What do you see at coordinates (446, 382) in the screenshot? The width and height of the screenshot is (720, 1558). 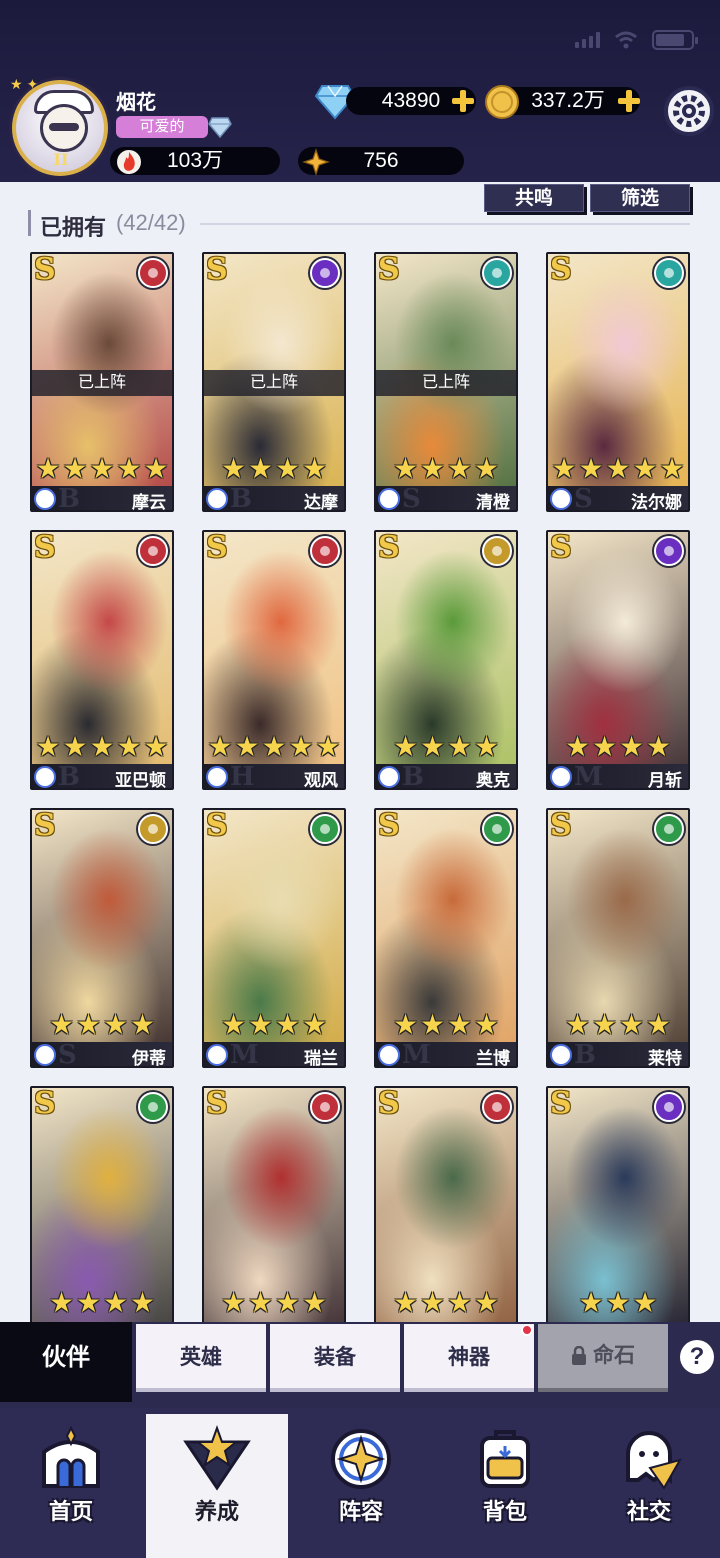 I see `hero-card: S 已上阵 ★ ★ ★ ★ S 清橙` at bounding box center [446, 382].